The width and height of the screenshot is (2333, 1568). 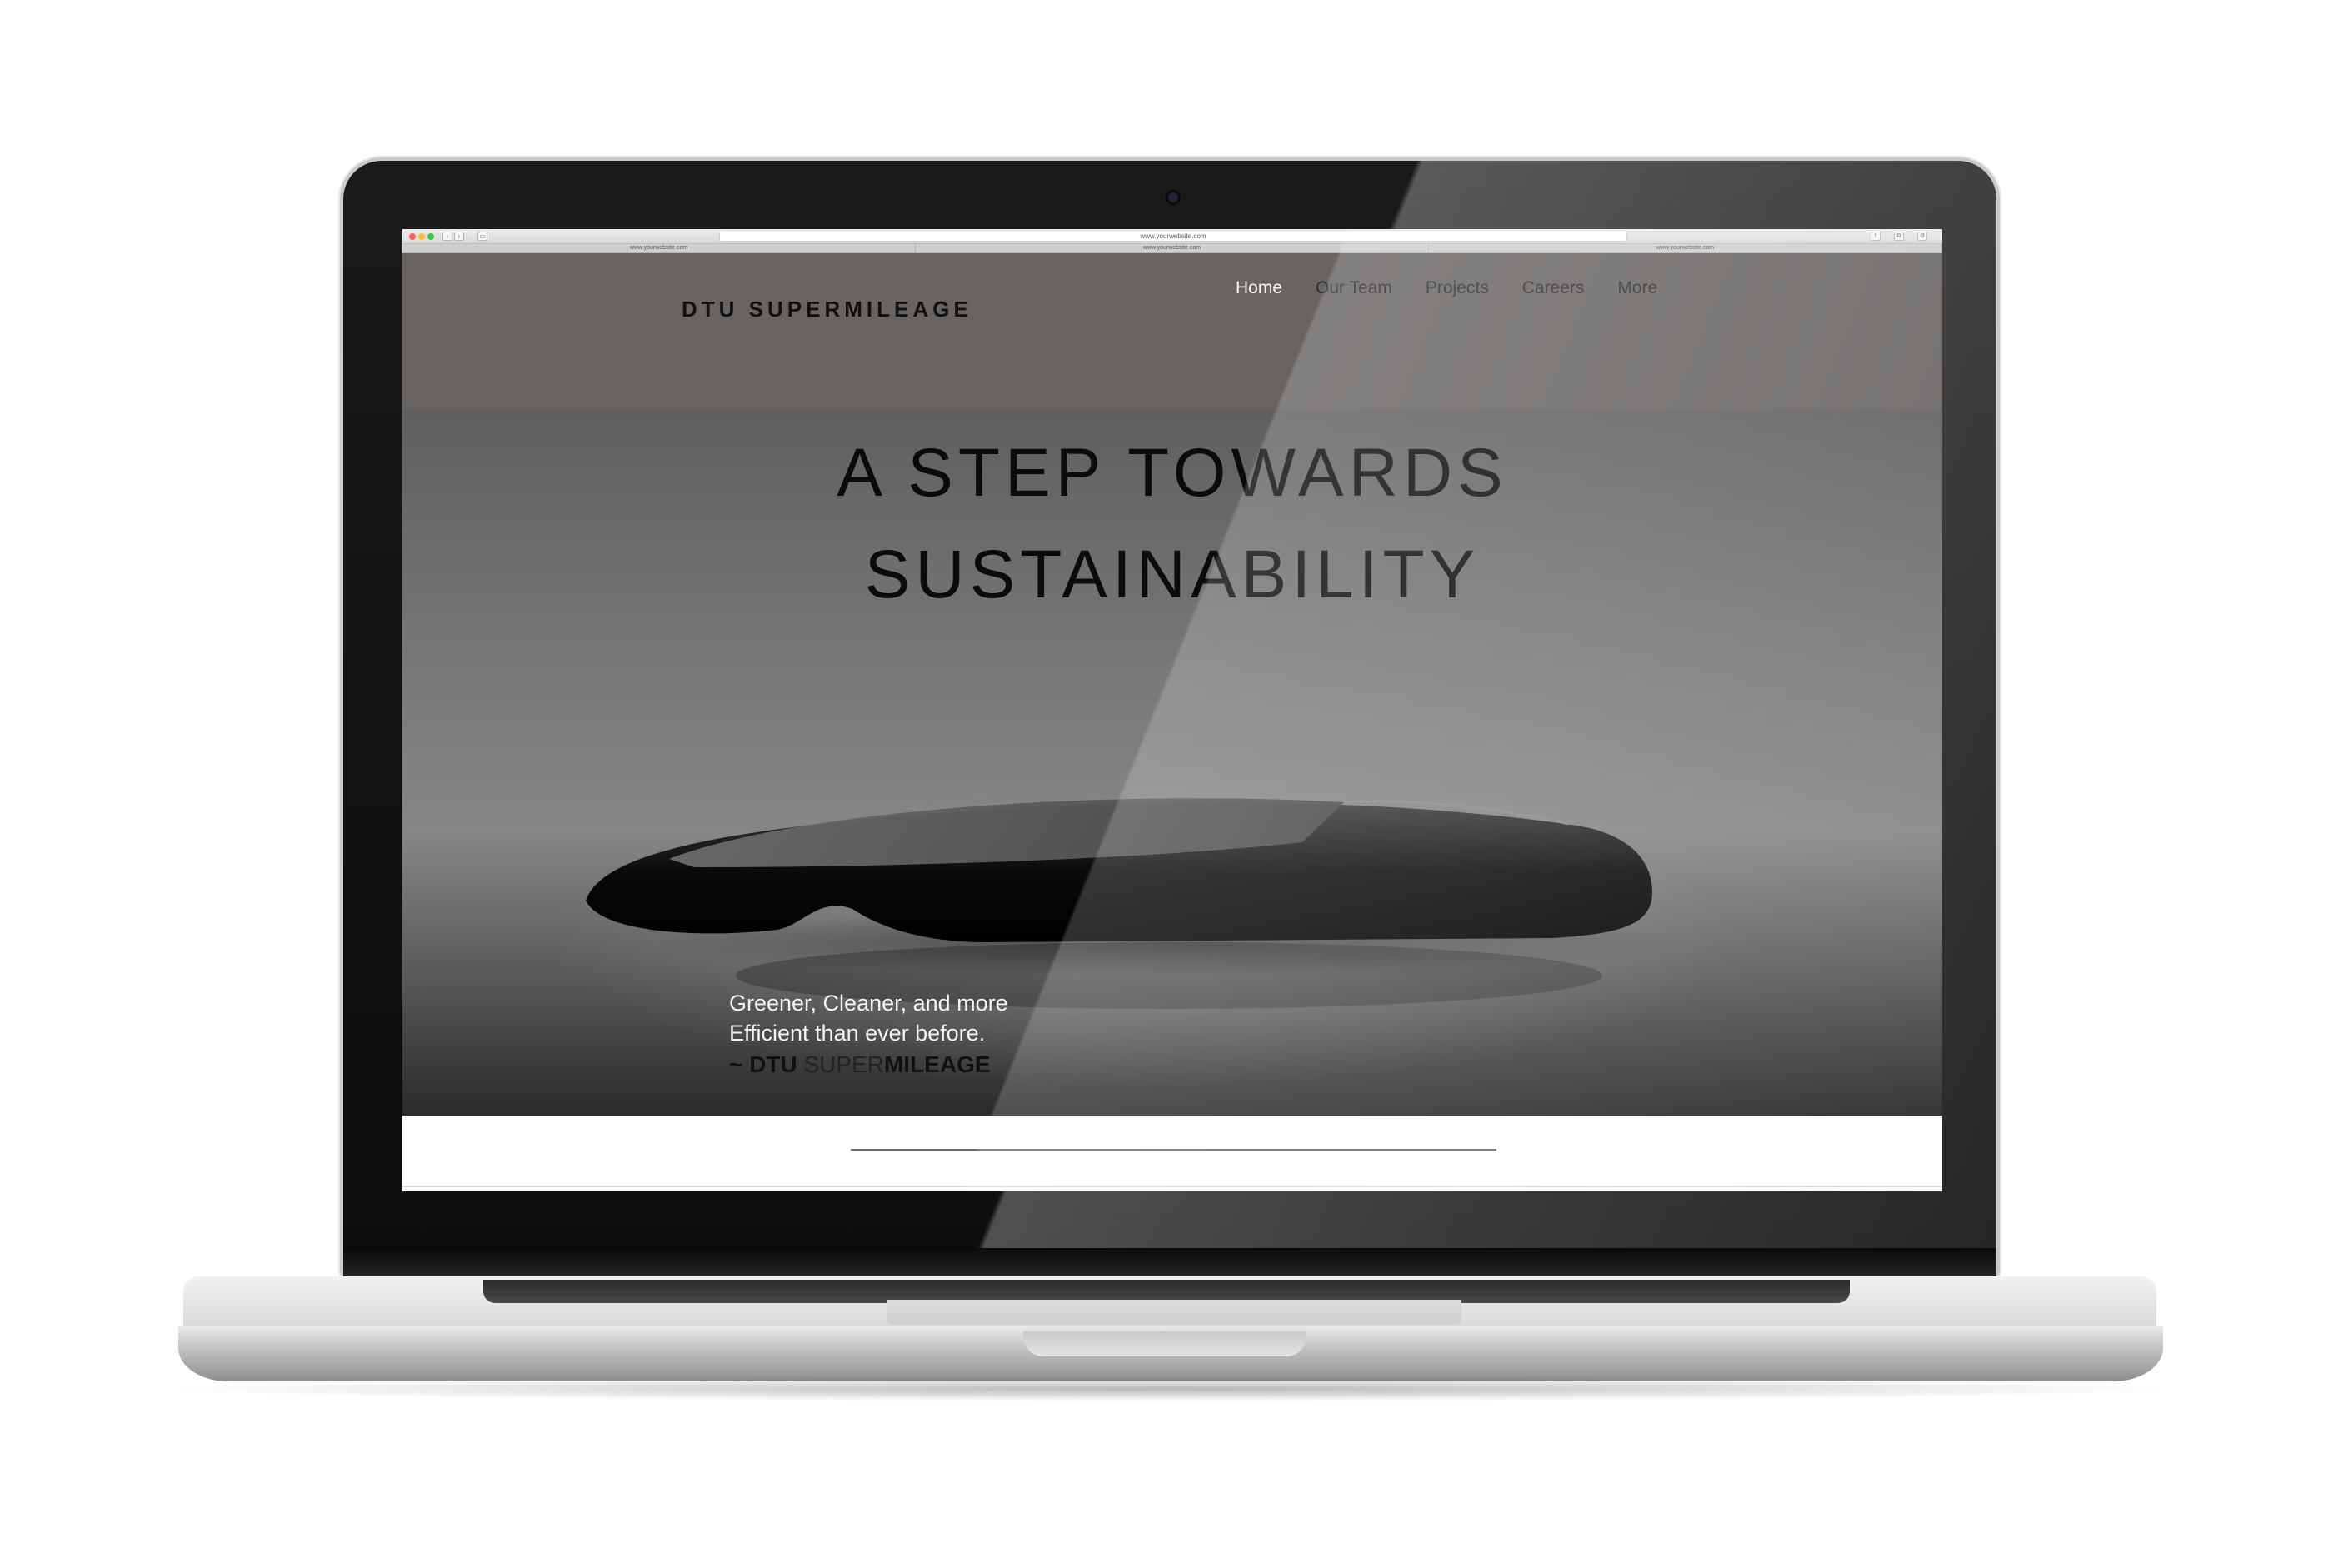 What do you see at coordinates (827, 309) in the screenshot?
I see `site-logo: DTU SUPERMILEAGE` at bounding box center [827, 309].